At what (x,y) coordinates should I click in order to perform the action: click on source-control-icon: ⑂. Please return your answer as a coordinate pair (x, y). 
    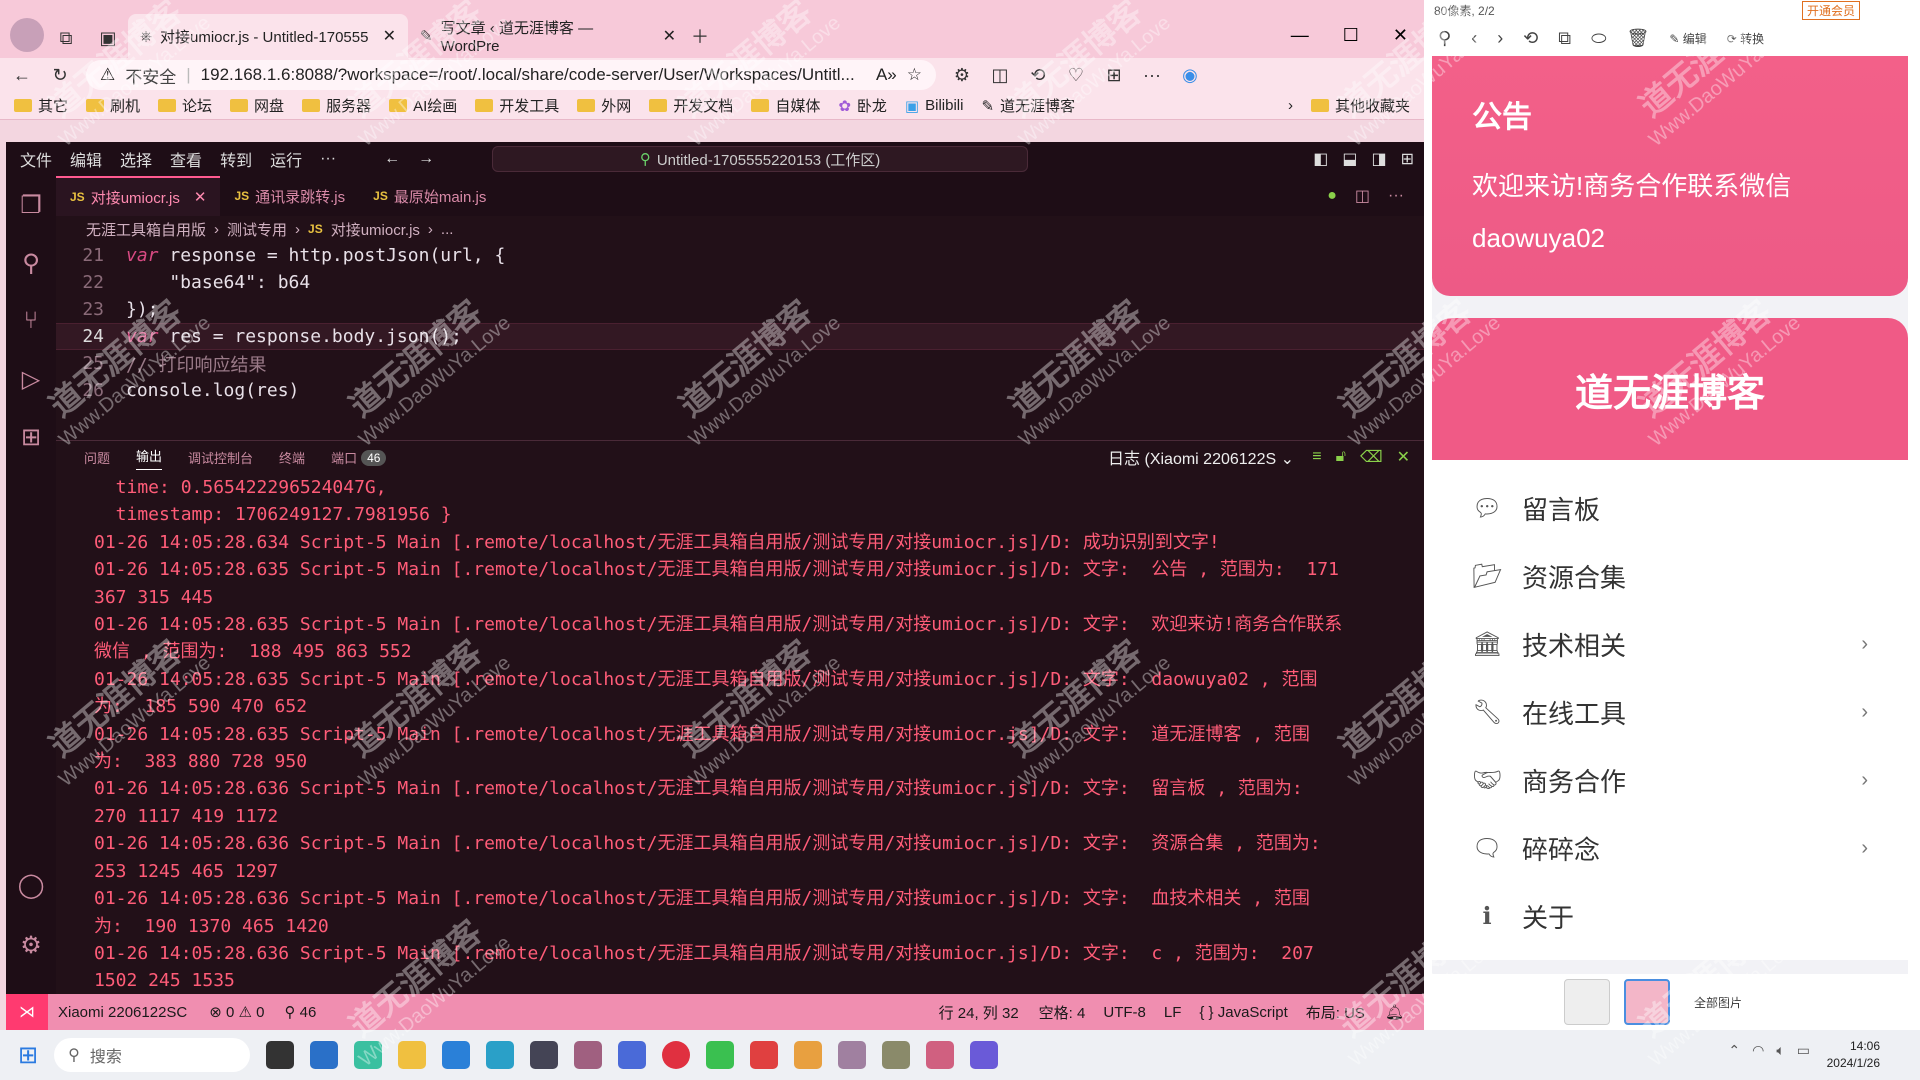
    Looking at the image, I should click on (31, 321).